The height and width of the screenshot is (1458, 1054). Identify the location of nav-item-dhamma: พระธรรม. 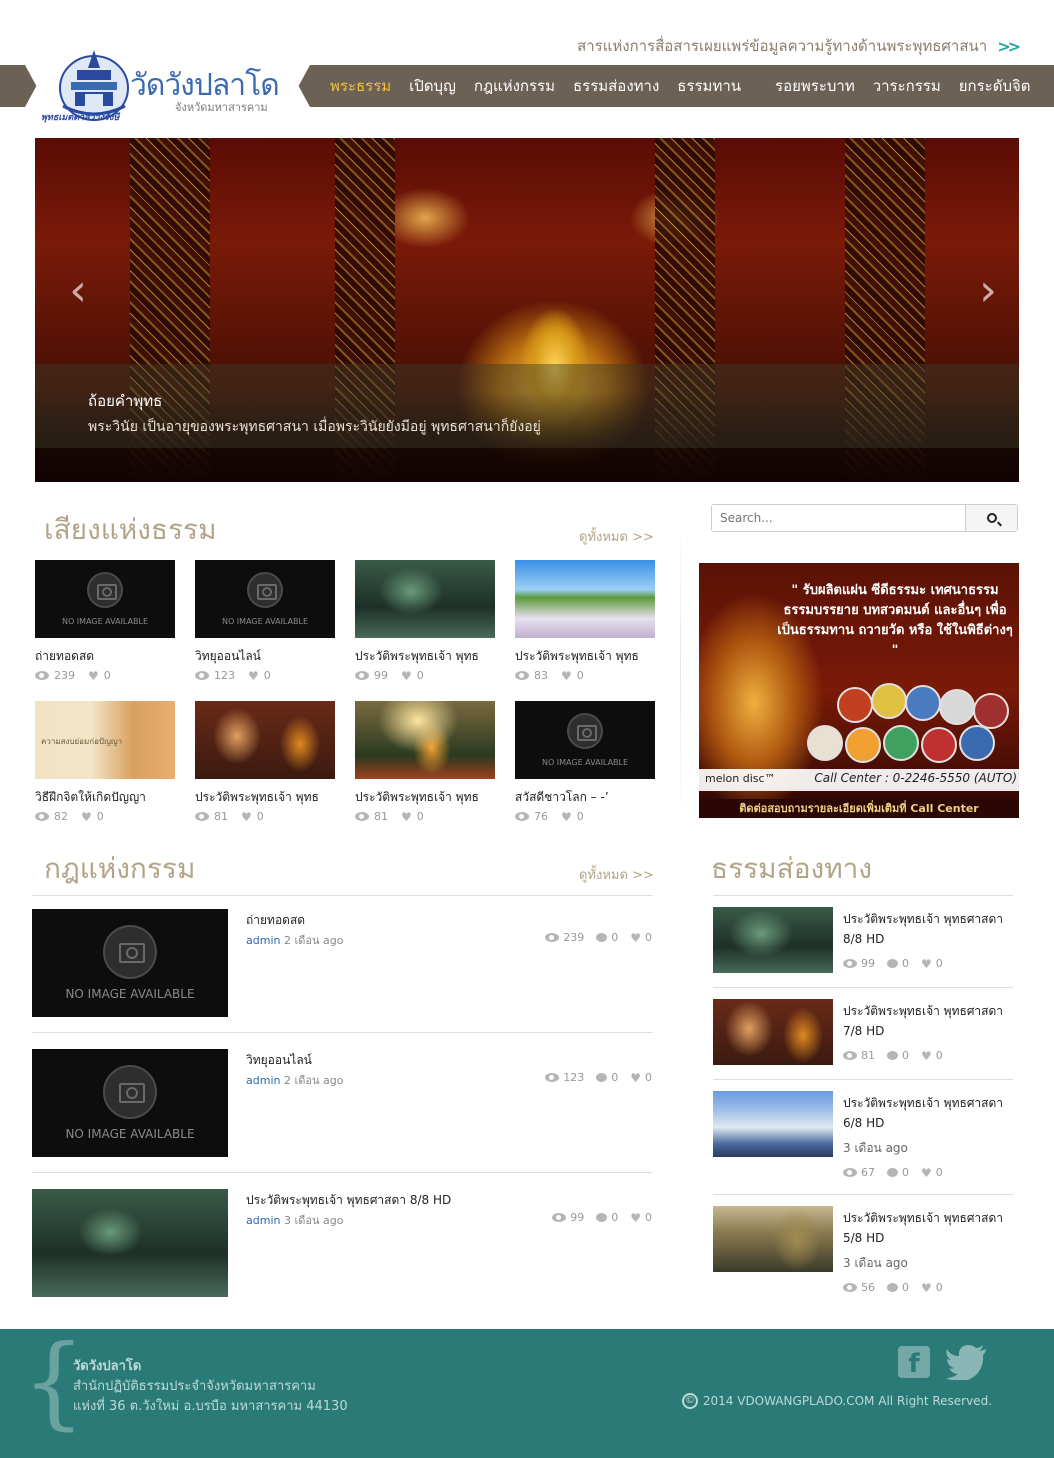
(360, 86).